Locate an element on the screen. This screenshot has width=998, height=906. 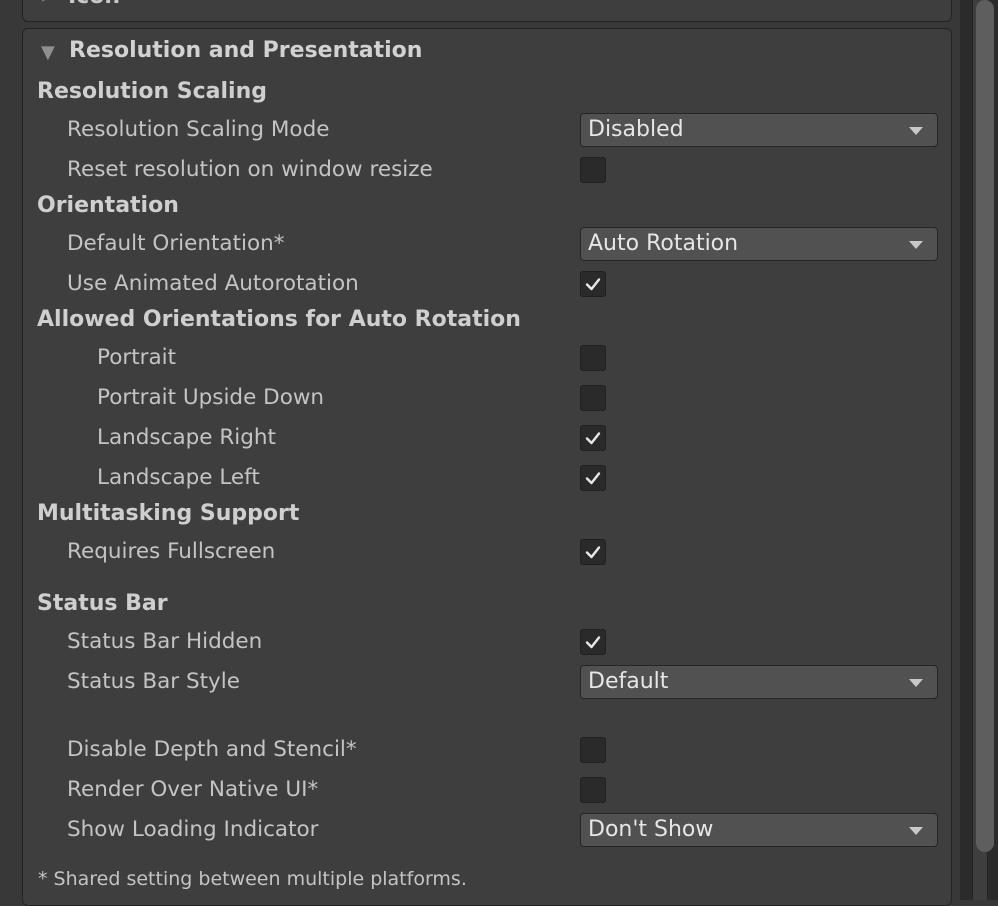
portrait-upside-down-label: Portrait Upside Down is located at coordinates (211, 397).